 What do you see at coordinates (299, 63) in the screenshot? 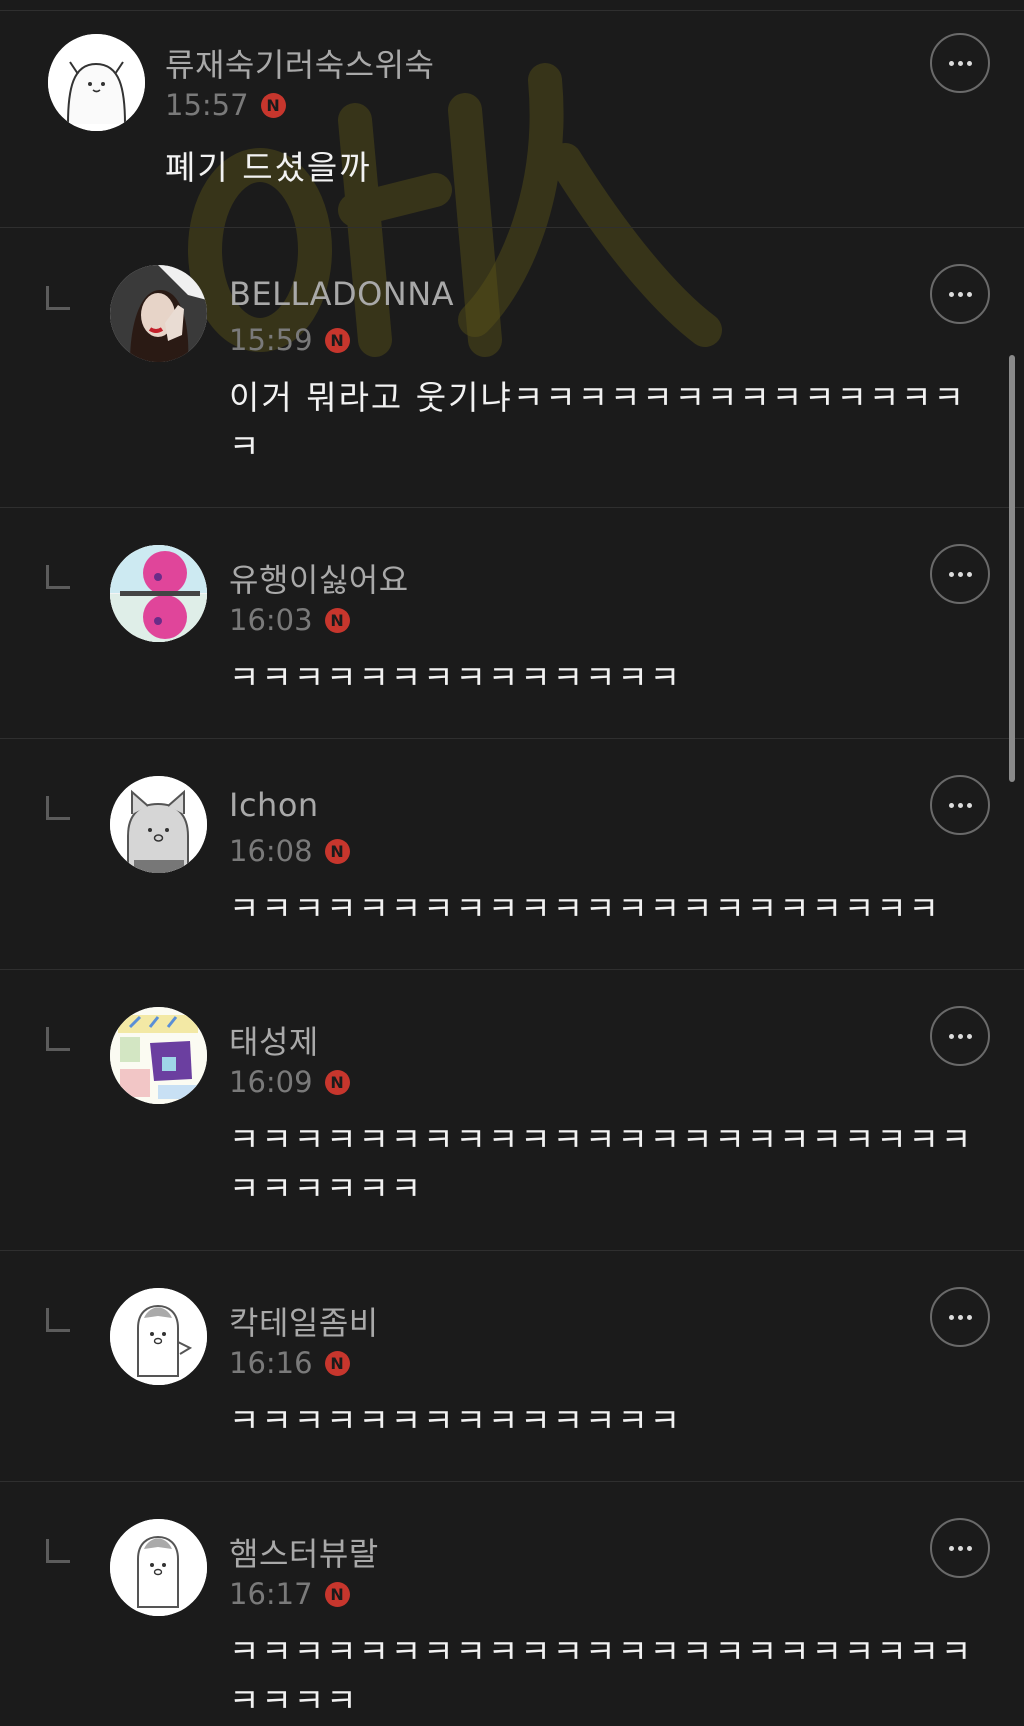
I see `comment-author: 류재숙기러숙스위숙` at bounding box center [299, 63].